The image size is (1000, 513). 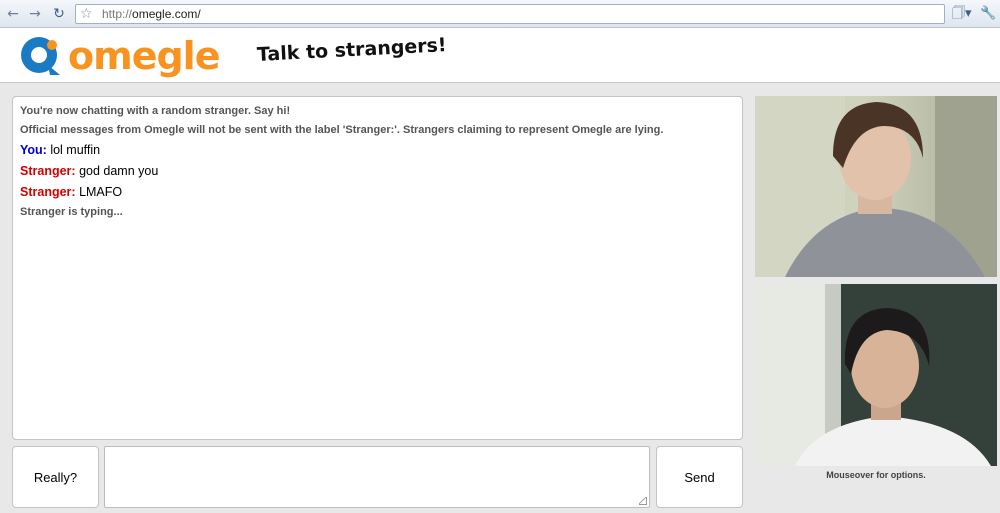 I want to click on message-text: LMAFO, so click(x=101, y=192).